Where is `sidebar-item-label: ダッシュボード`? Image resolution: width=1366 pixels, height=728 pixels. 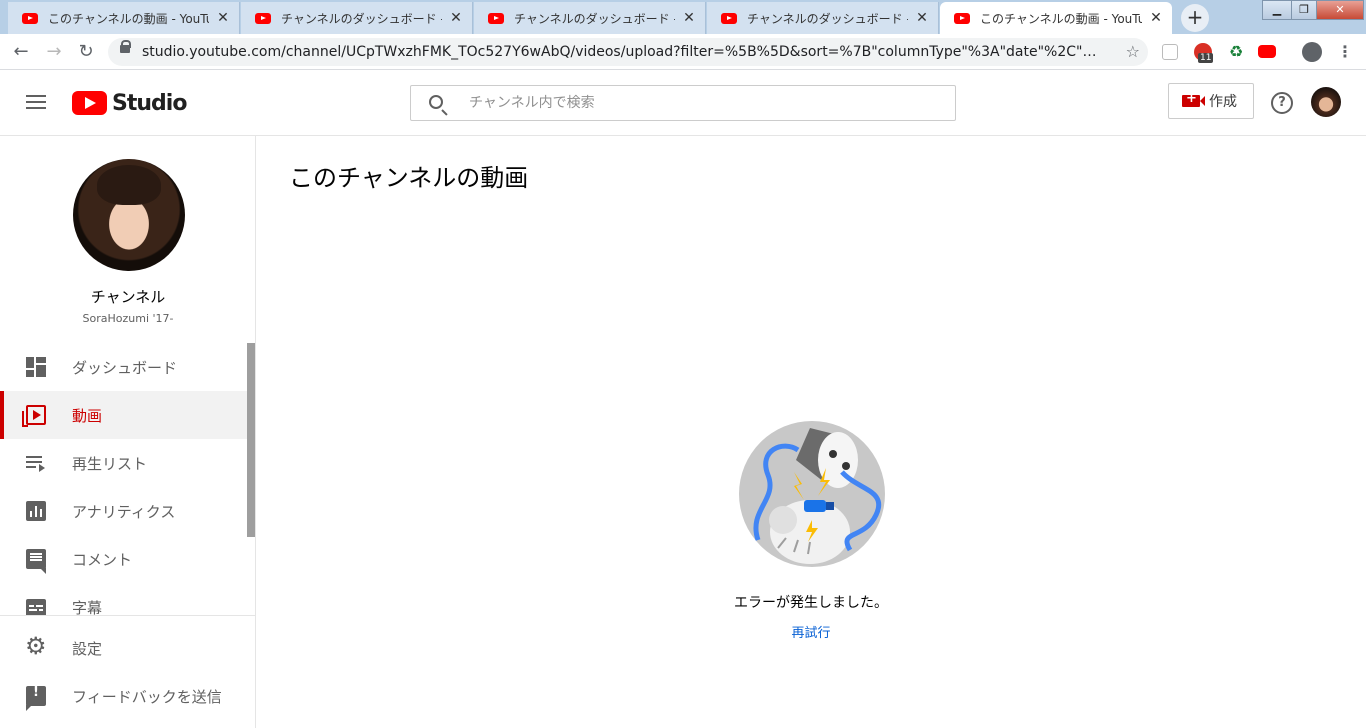 sidebar-item-label: ダッシュボード is located at coordinates (125, 367).